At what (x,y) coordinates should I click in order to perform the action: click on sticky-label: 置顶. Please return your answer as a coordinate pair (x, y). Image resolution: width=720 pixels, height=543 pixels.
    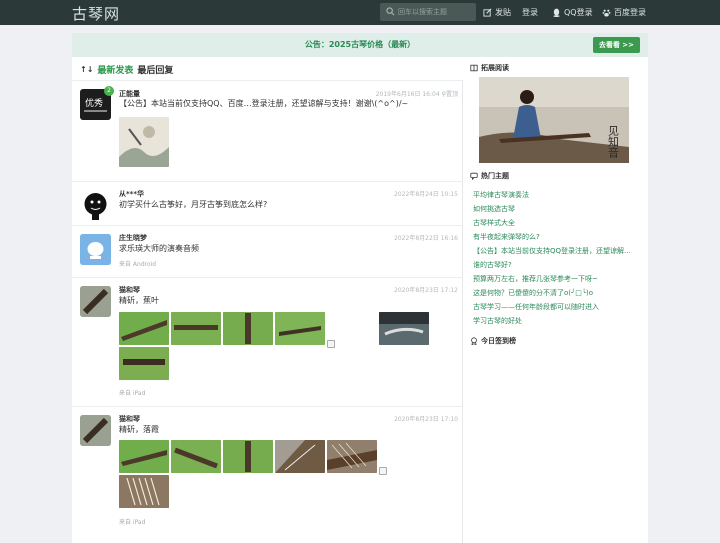
    Looking at the image, I should click on (451, 94).